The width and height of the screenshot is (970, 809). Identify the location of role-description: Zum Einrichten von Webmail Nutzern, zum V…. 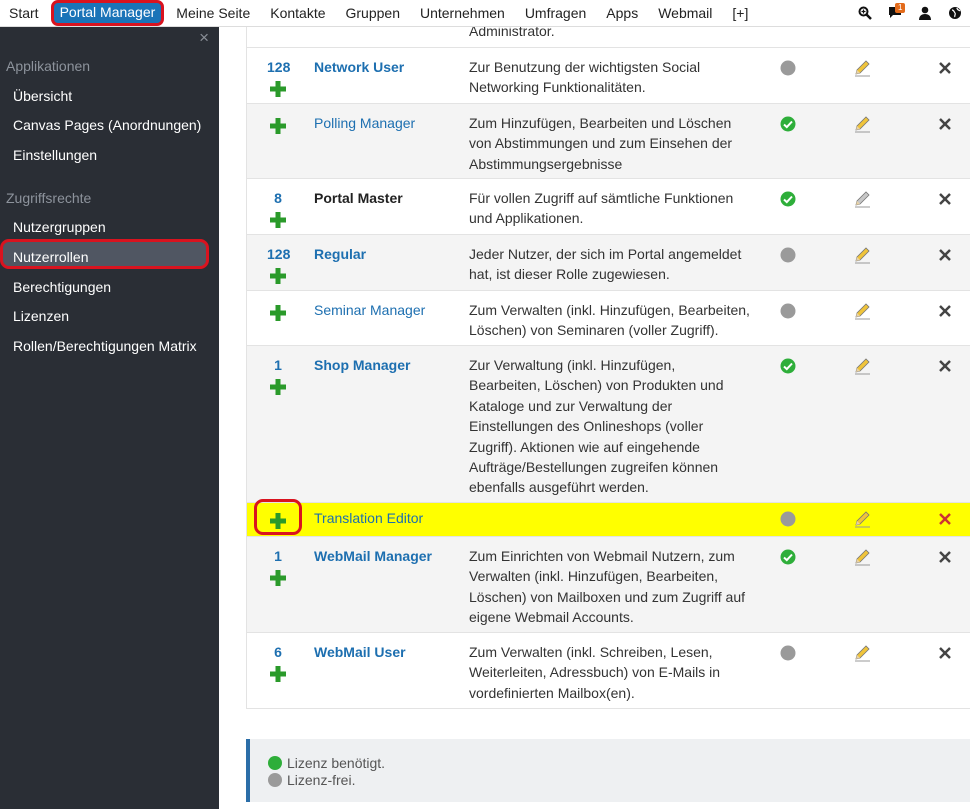
(614, 587).